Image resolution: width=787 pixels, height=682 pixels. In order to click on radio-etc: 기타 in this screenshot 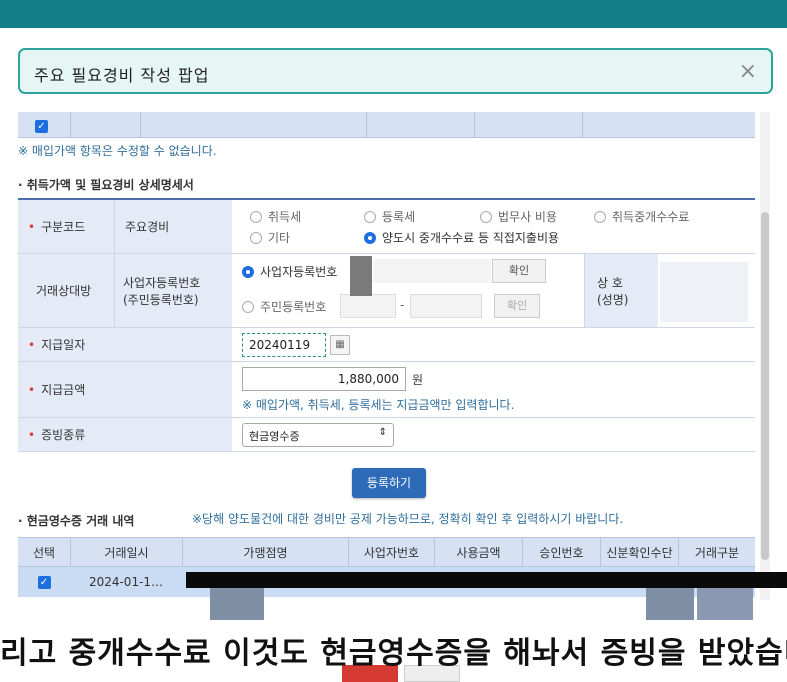, I will do `click(270, 237)`.